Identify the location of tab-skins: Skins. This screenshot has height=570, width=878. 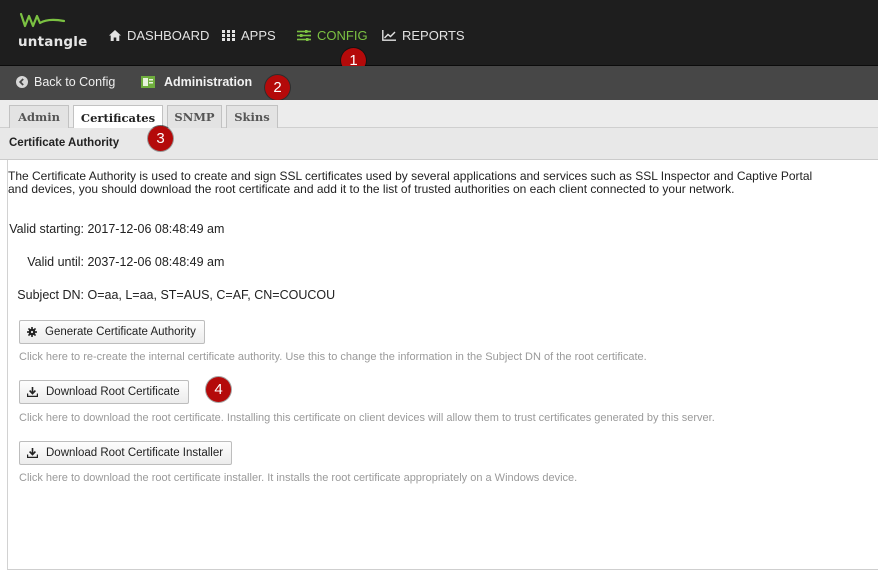
(252, 116).